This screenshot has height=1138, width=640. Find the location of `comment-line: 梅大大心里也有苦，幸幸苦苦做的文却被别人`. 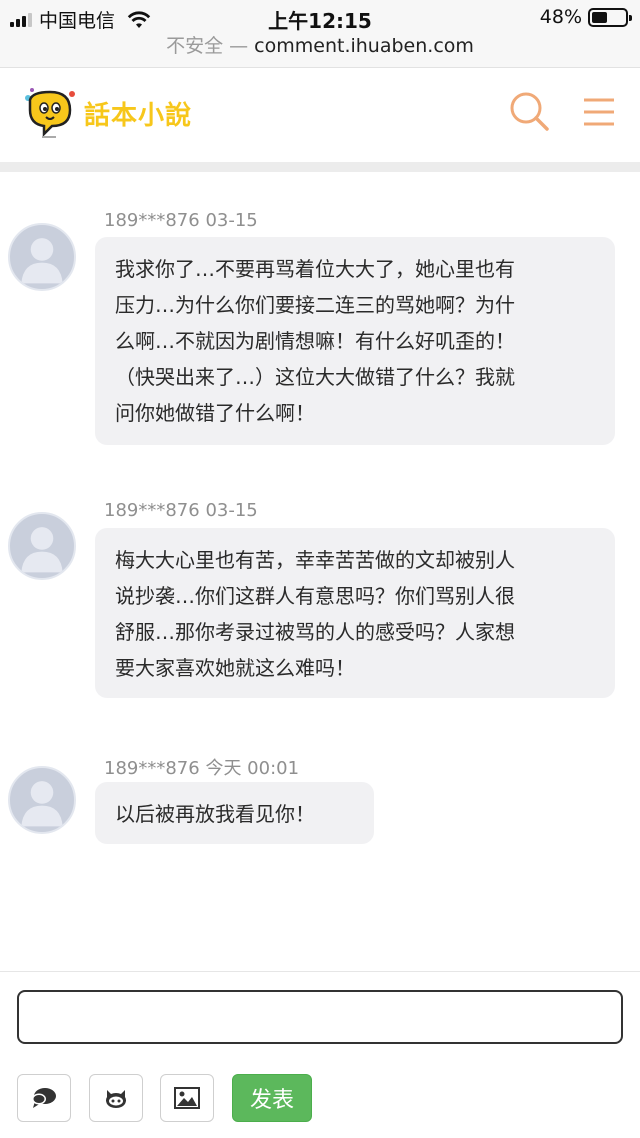

comment-line: 梅大大心里也有苦，幸幸苦苦做的文却被别人 is located at coordinates (315, 560).